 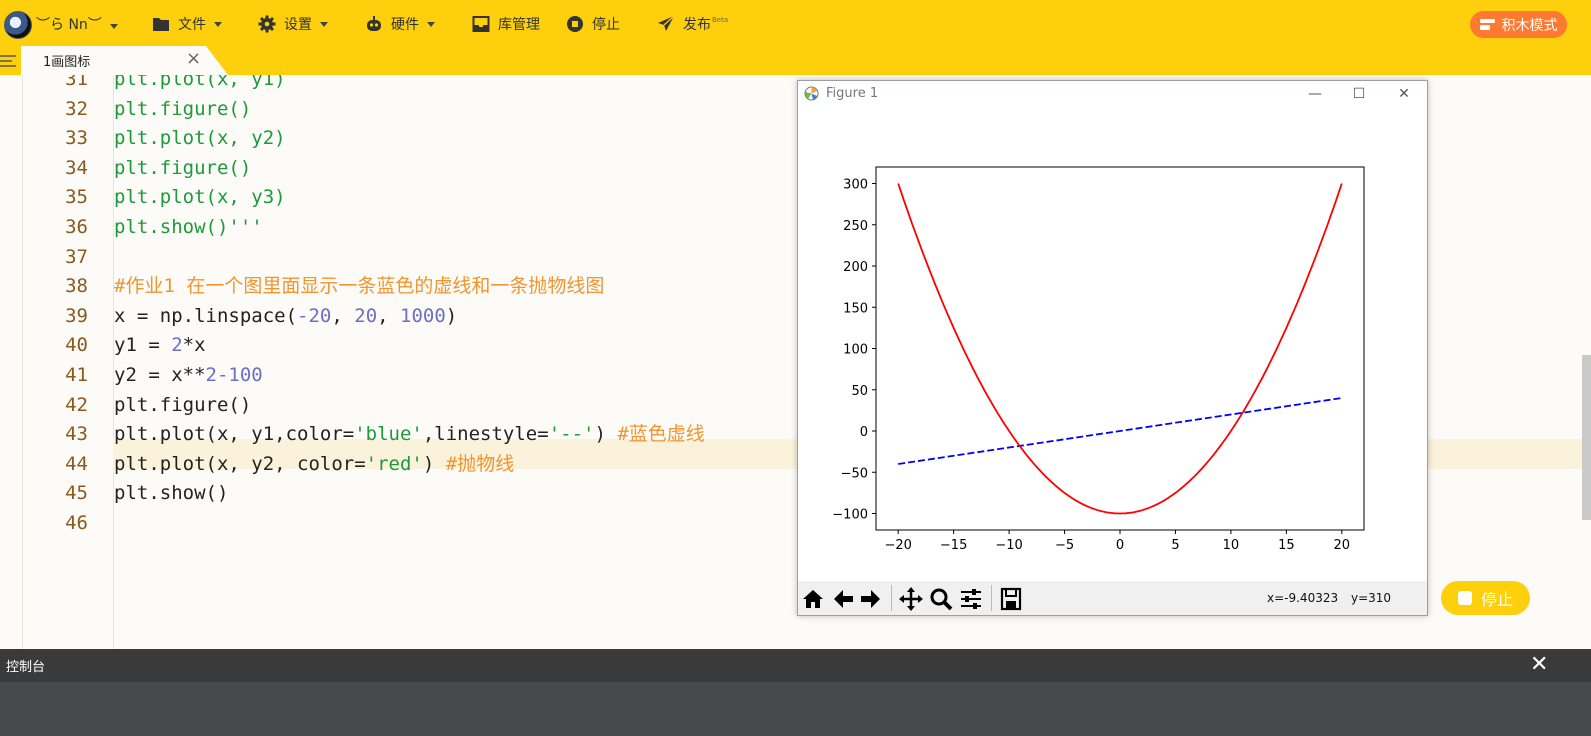 What do you see at coordinates (593, 24) in the screenshot?
I see `menu-stop: 停止` at bounding box center [593, 24].